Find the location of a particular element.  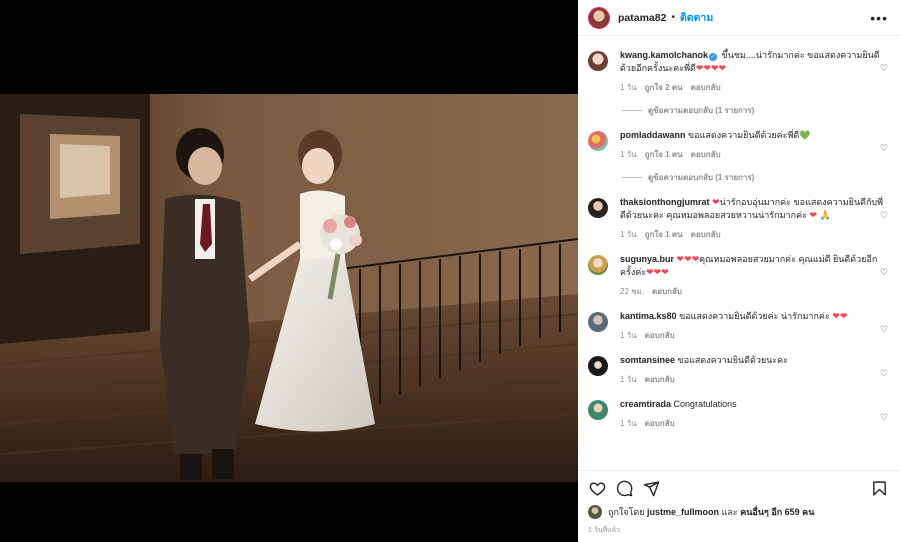

comment-emoji: ❤❤❤❤ is located at coordinates (711, 68).